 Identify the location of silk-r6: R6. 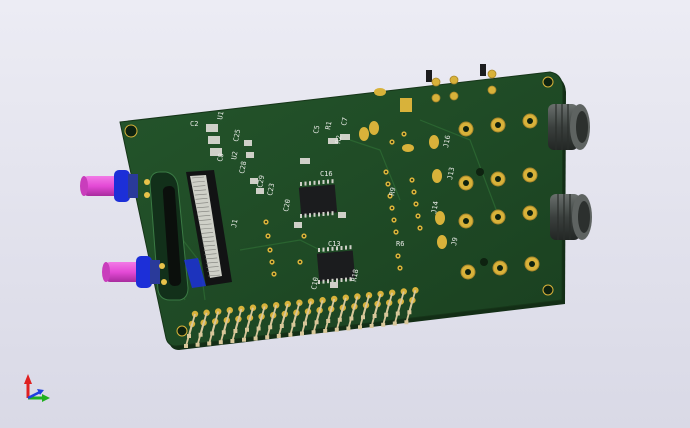
(400, 244).